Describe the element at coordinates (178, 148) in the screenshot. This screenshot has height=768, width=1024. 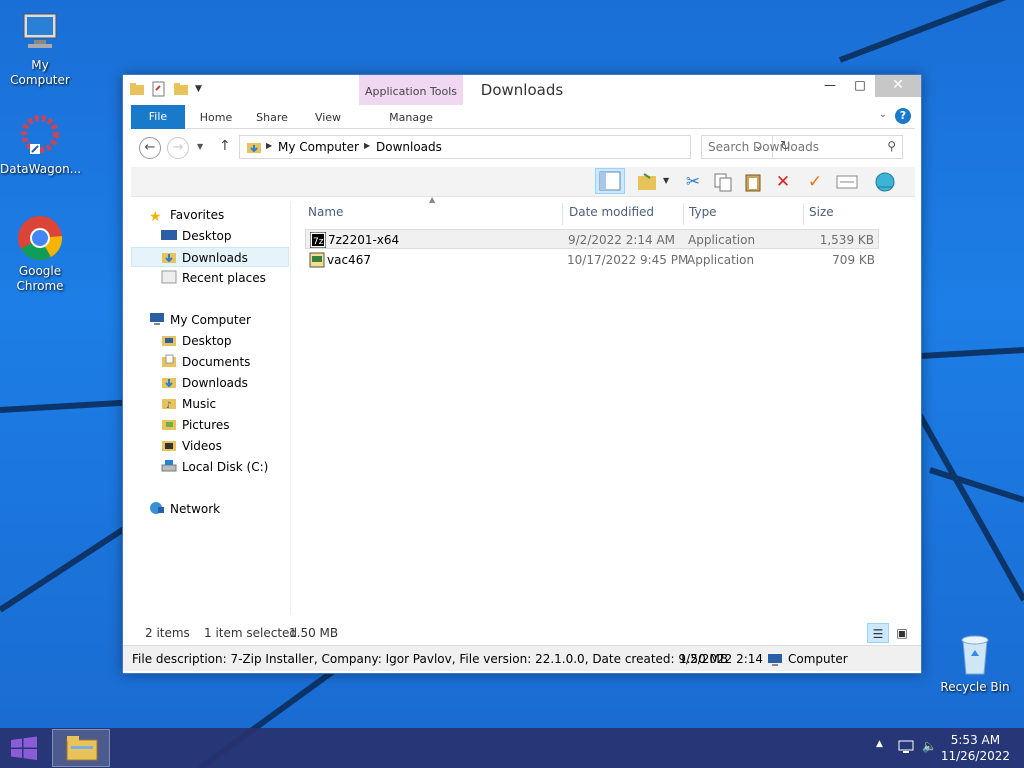
I see `forward-button: →` at that location.